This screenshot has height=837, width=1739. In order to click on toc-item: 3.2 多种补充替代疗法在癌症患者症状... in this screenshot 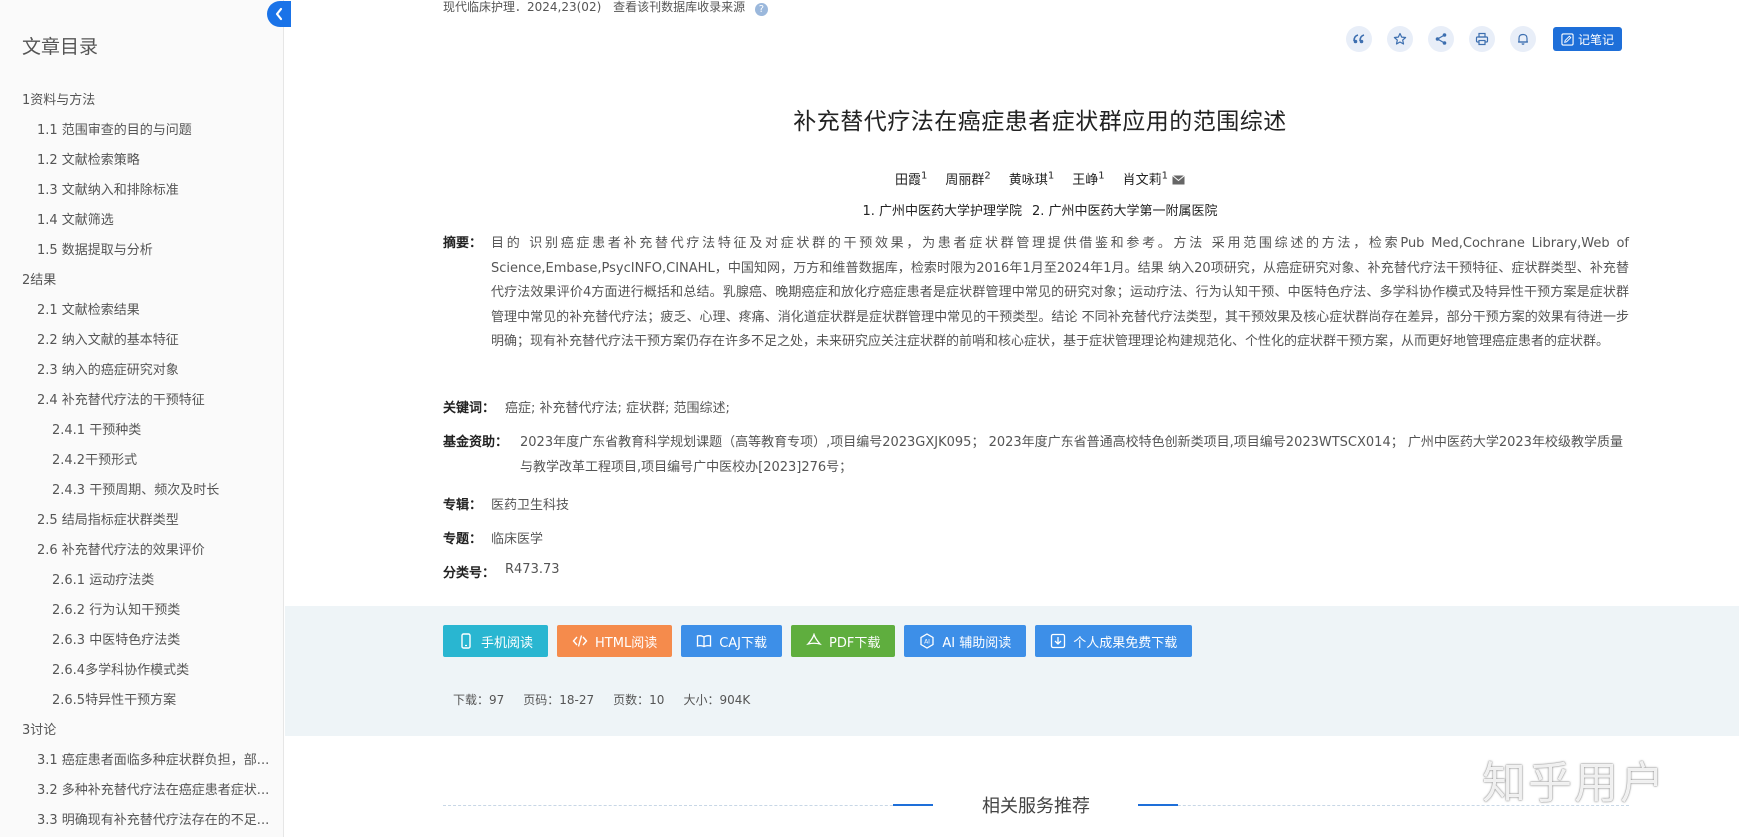, I will do `click(141, 791)`.